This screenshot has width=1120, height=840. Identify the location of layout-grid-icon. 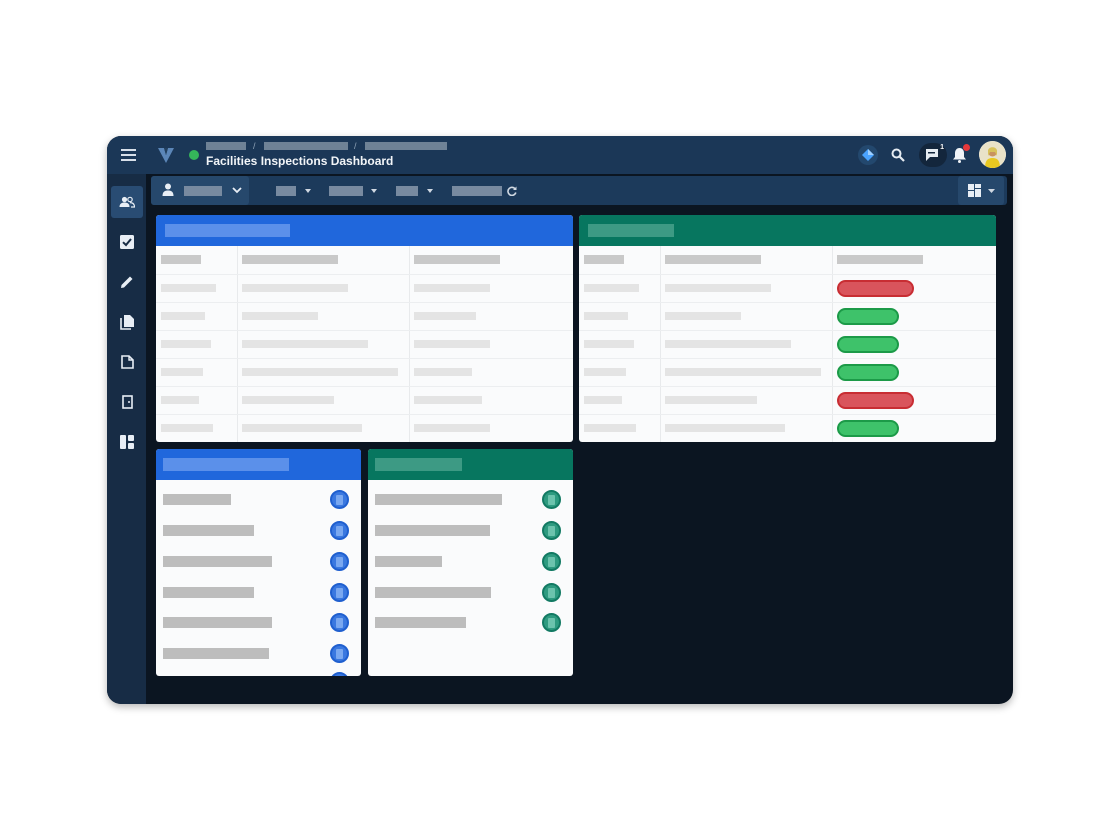
(974, 190).